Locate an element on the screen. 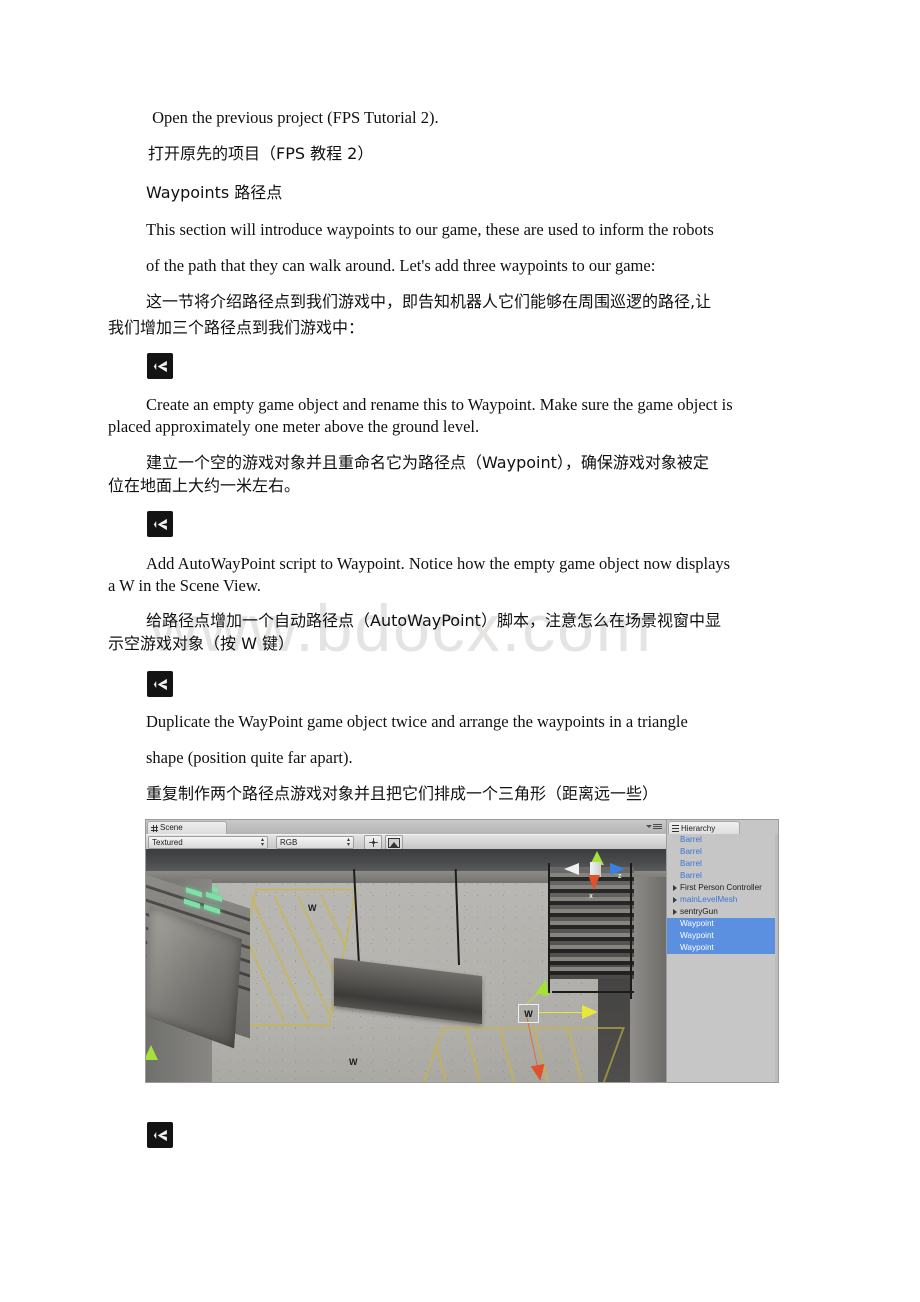 This screenshot has width=920, height=1302. draw-mode-dropdown: Textured ▴ ▾ is located at coordinates (208, 842).